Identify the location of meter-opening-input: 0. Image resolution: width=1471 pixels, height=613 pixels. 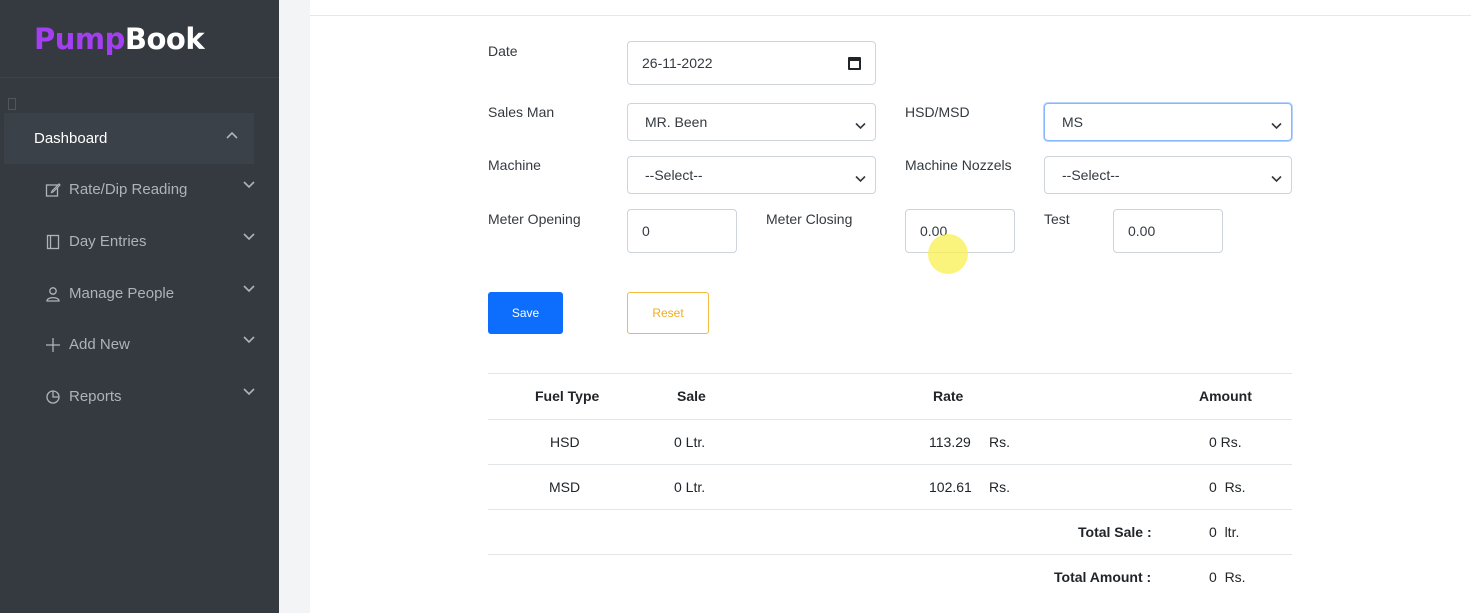
(682, 231).